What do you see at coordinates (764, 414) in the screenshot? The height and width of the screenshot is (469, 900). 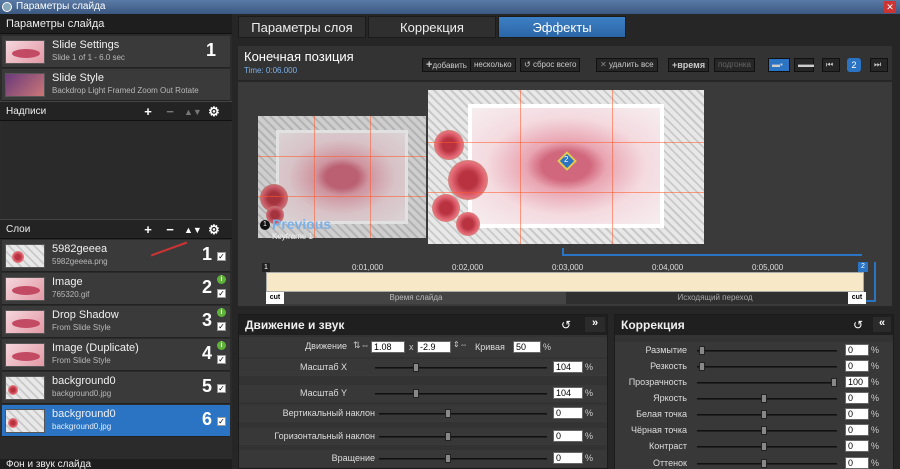 I see `white-point-knob` at bounding box center [764, 414].